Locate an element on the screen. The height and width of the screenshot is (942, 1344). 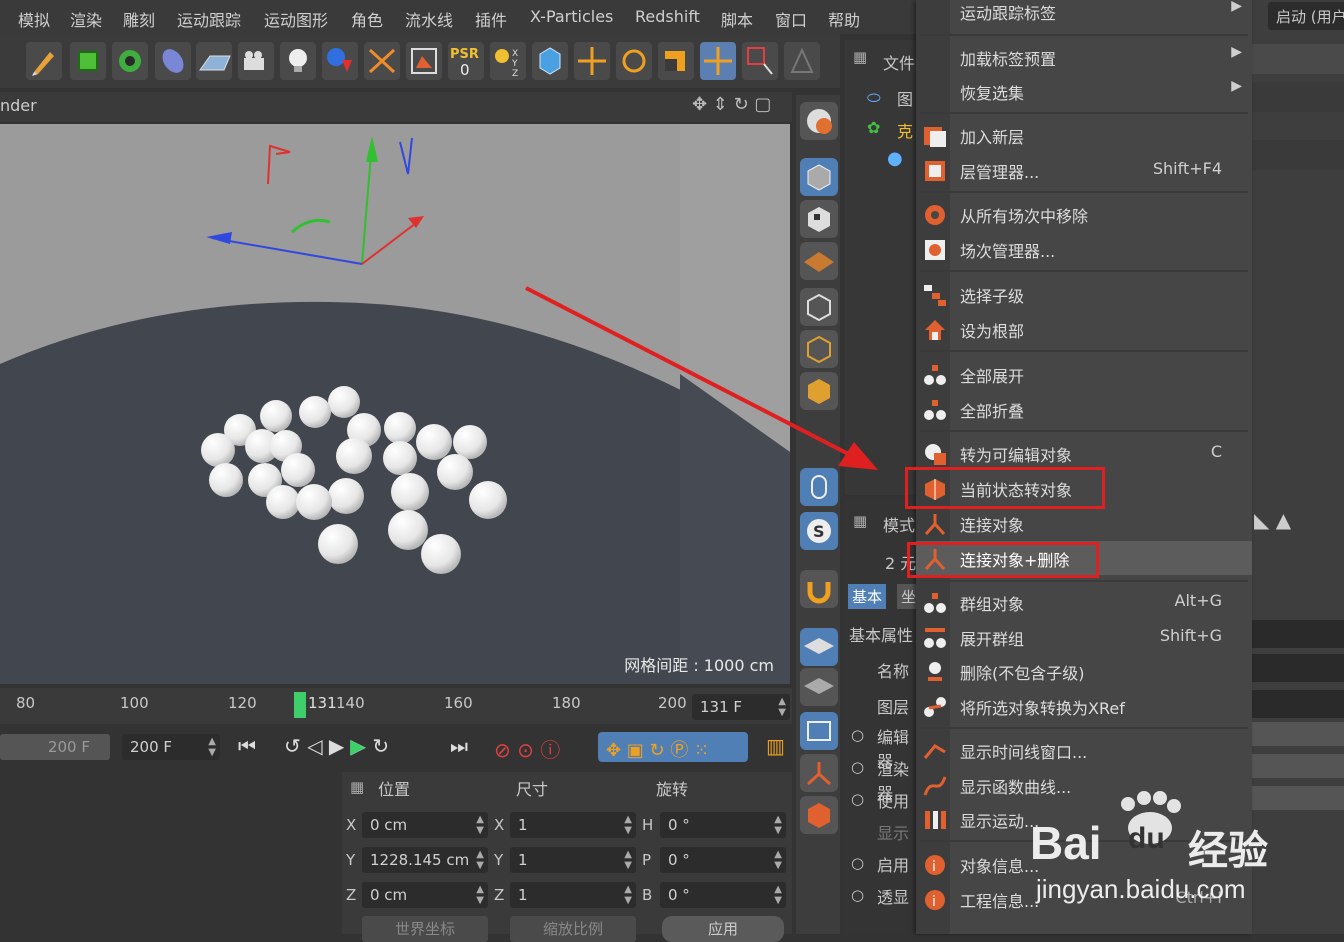
pos-z-field: 0 cm ▲ ▼ is located at coordinates (425, 895).